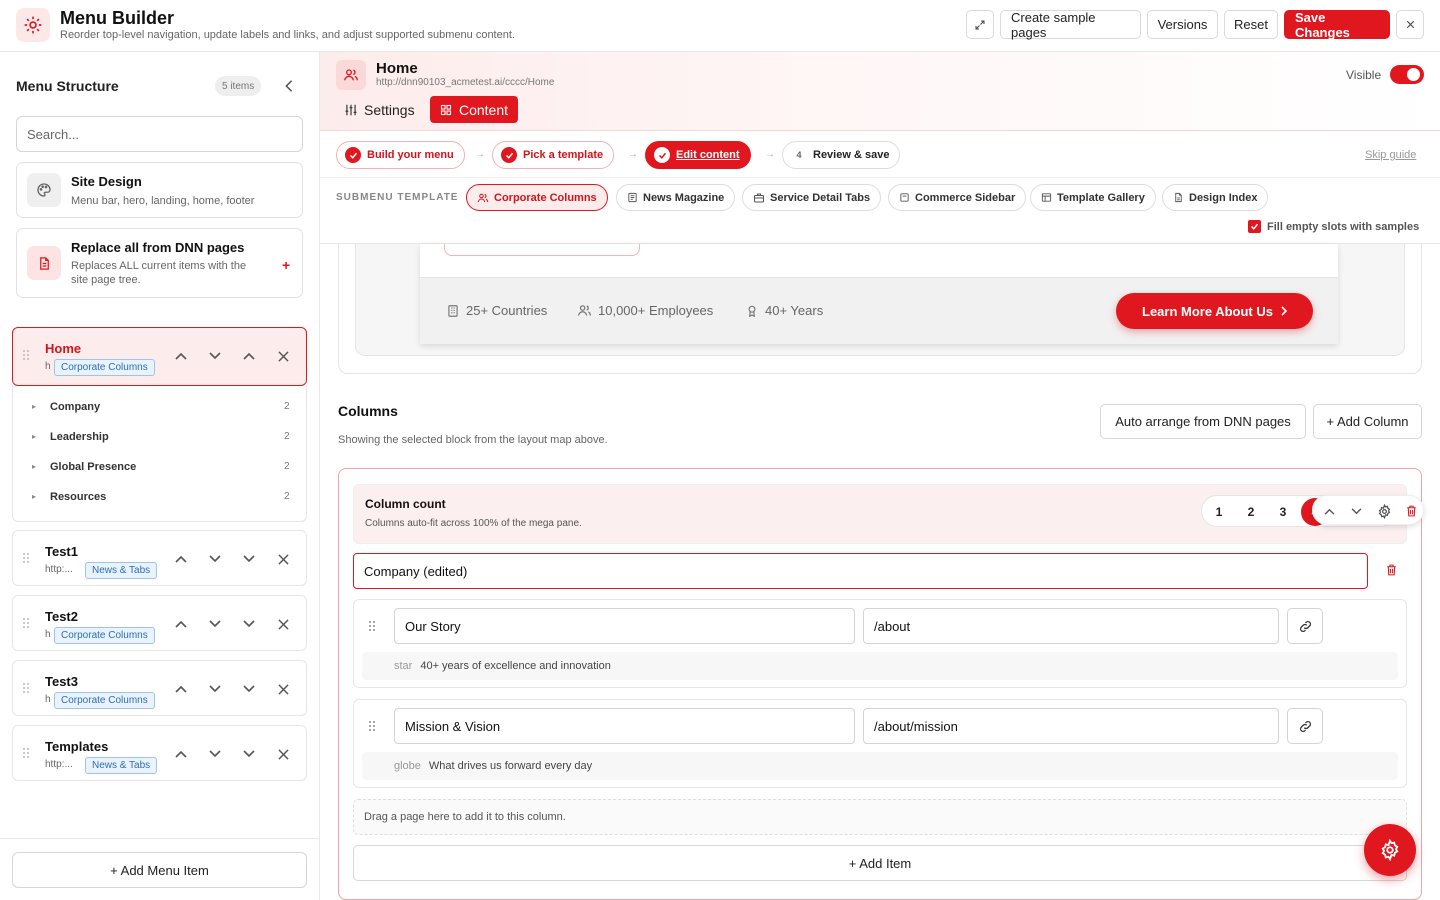  Describe the element at coordinates (63, 348) in the screenshot. I see `menu-item-label: Home` at that location.